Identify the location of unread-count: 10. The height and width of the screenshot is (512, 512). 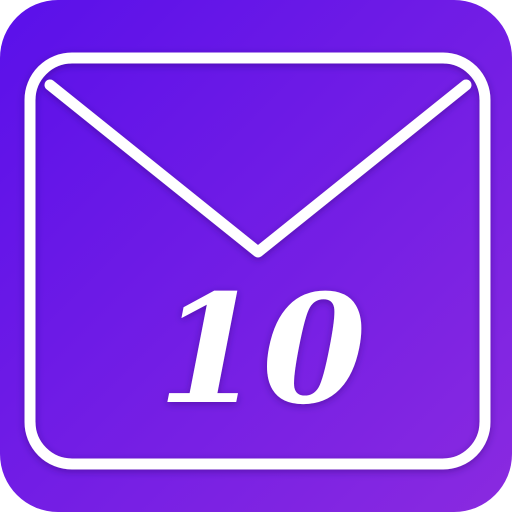
(262, 350).